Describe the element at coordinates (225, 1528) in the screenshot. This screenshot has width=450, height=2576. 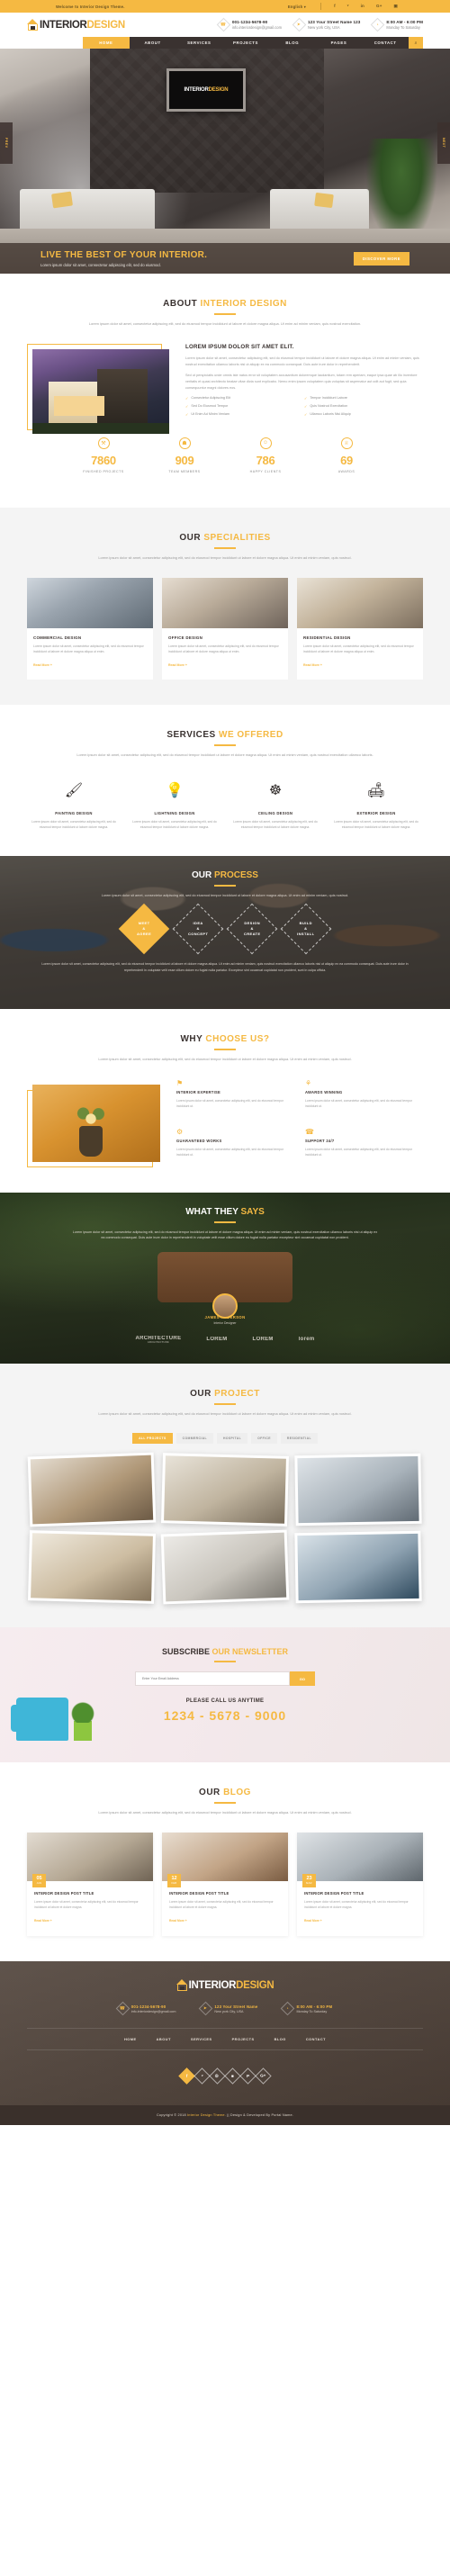
I see `projects-grid` at that location.